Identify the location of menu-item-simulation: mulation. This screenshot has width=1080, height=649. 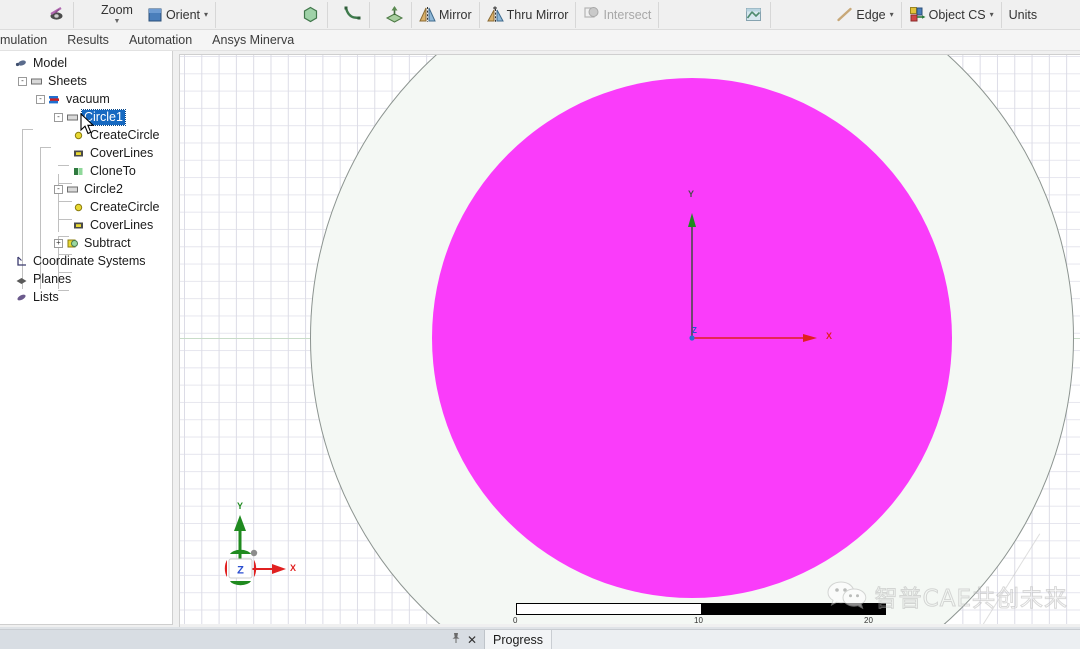
(28, 40).